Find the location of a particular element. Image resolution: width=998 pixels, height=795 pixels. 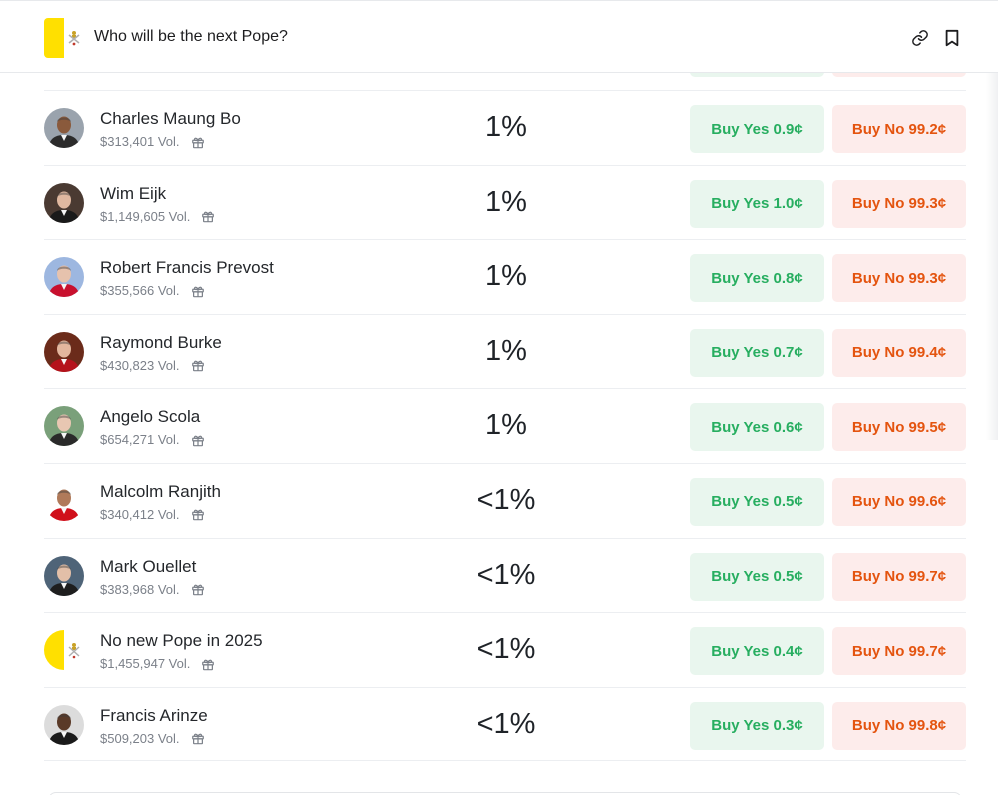

buy-no-button: Buy No 99.8¢ is located at coordinates (899, 725).